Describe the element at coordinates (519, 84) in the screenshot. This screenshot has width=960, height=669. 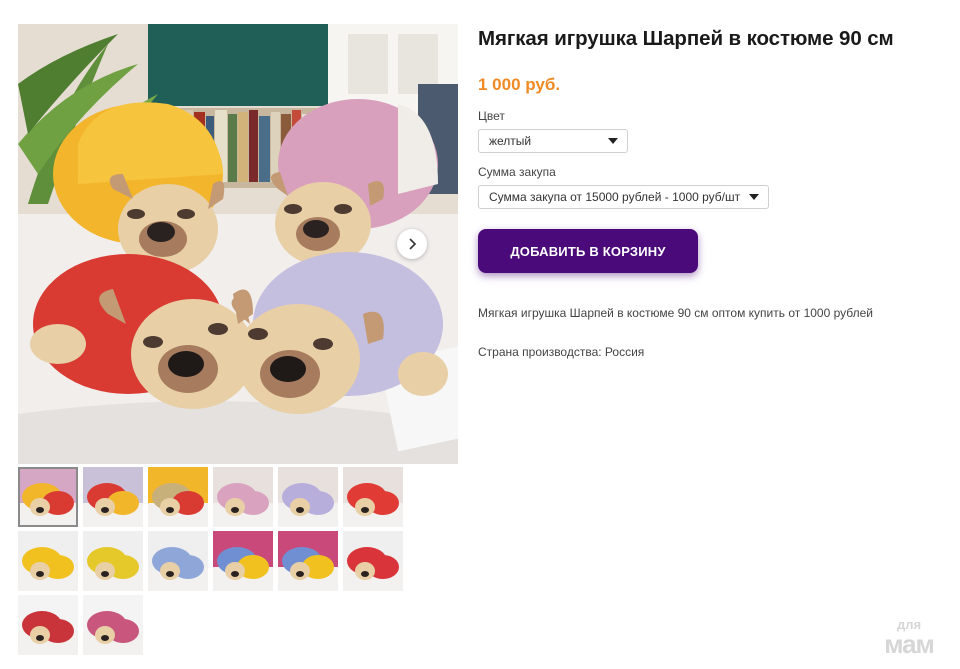
I see `product-price: 1 000 руб.` at that location.